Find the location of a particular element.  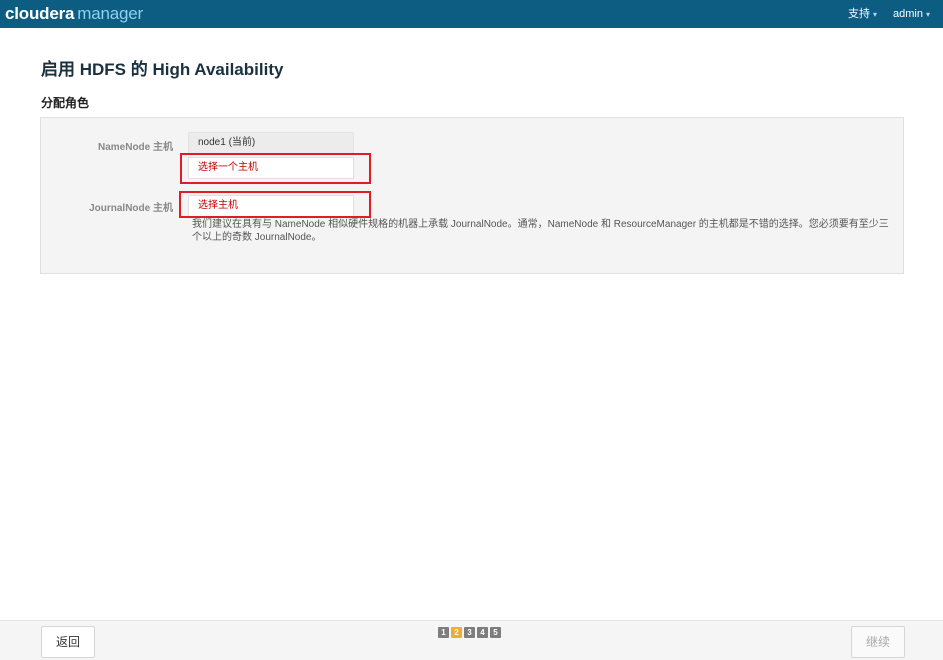

wizard-step: 3 is located at coordinates (469, 632).